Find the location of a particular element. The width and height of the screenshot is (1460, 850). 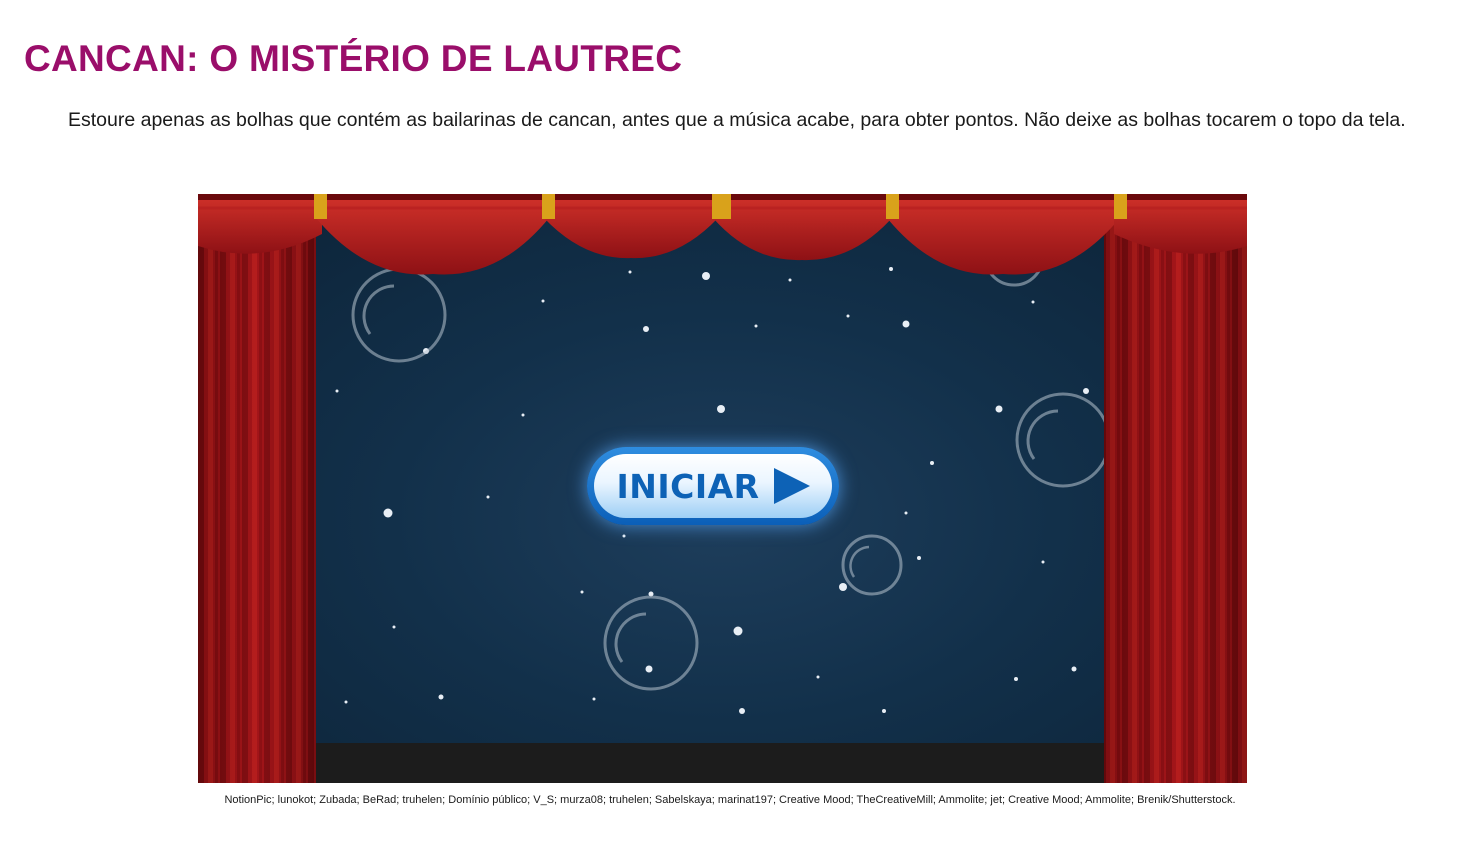

start-button: INICIAR is located at coordinates (713, 486).